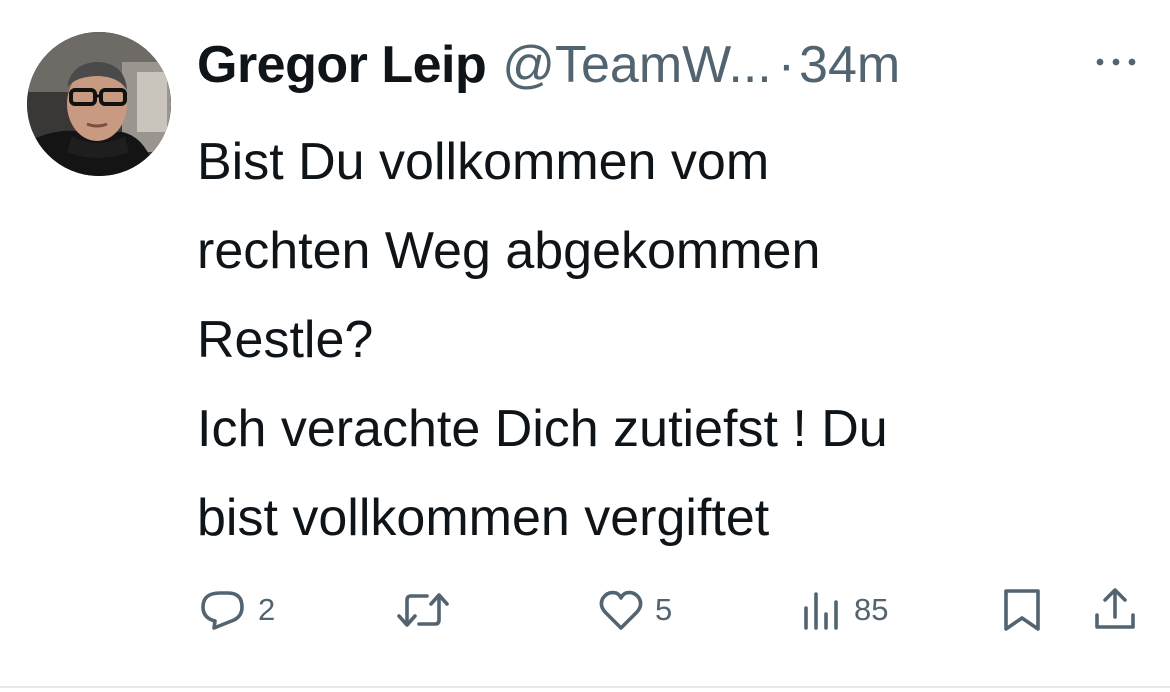 Image resolution: width=1170 pixels, height=692 pixels. I want to click on divider, so click(585, 687).